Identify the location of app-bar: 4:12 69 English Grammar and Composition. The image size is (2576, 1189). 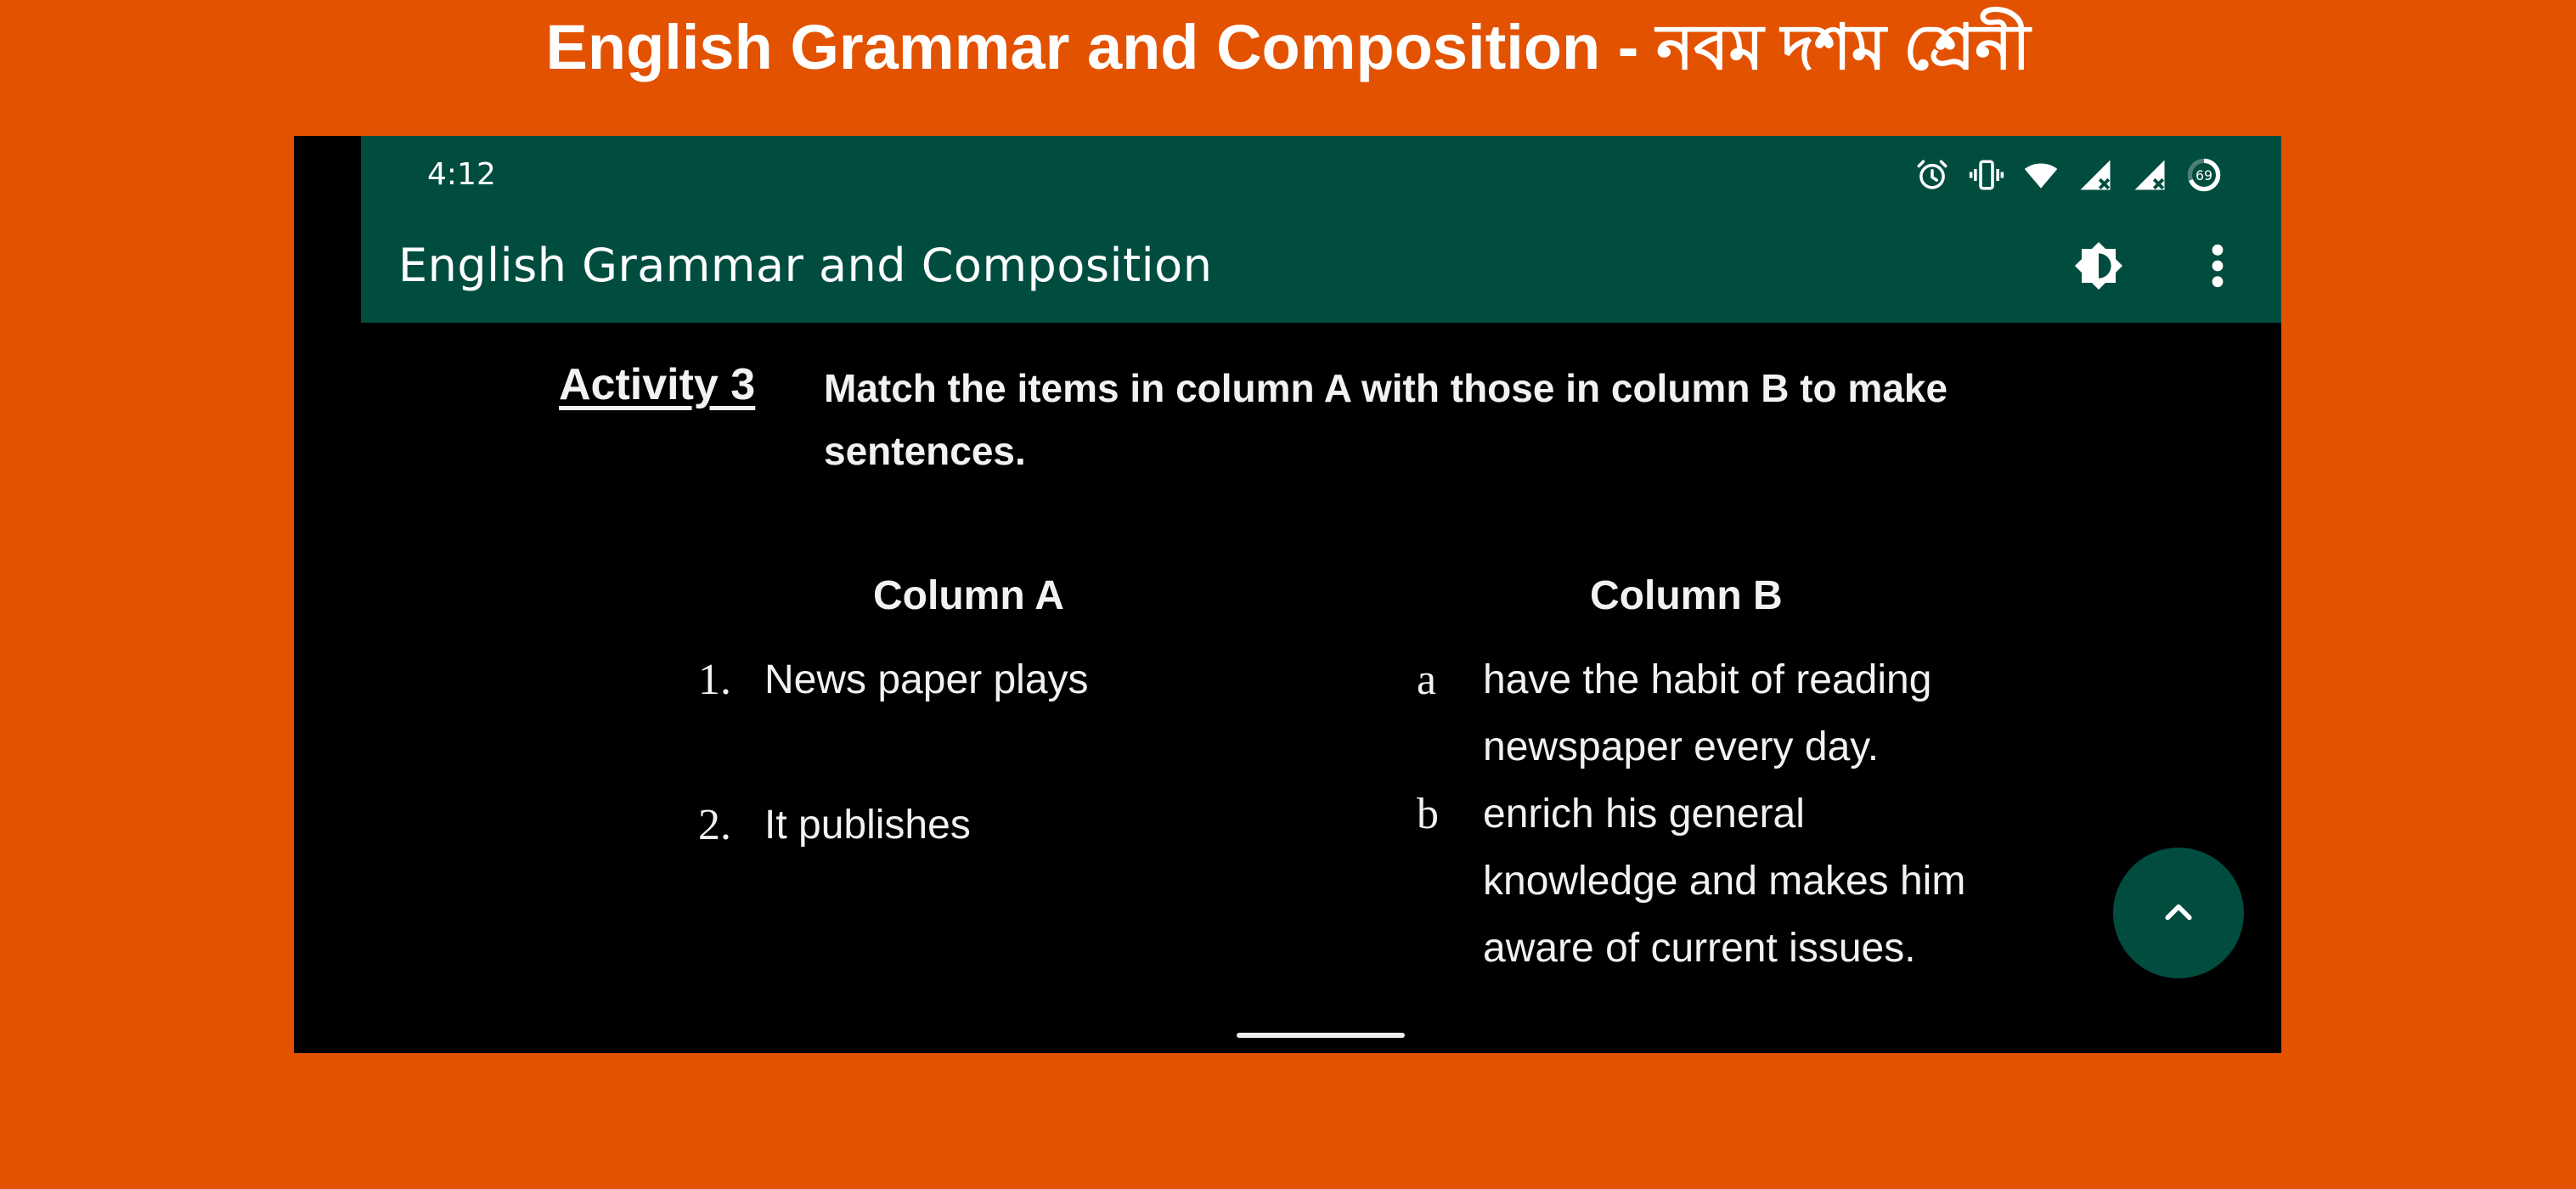
(1321, 229).